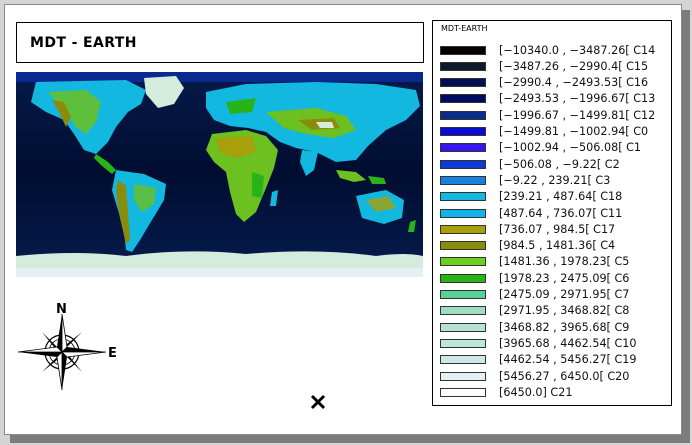 The width and height of the screenshot is (692, 445). Describe the element at coordinates (561, 197) in the screenshot. I see `legend-label: [239.21 , 487.64[ C18` at that location.